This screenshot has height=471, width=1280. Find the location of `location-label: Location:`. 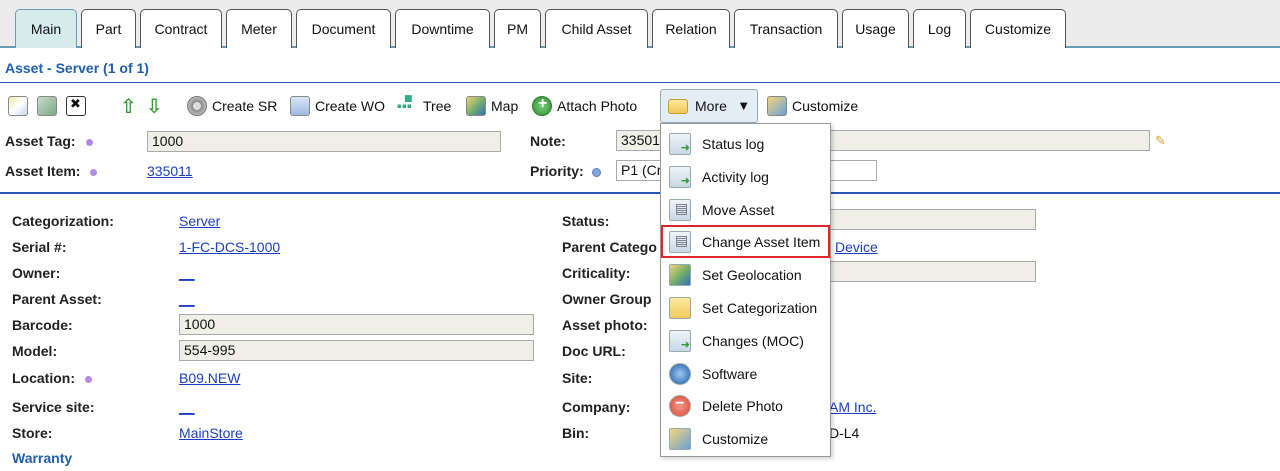

location-label: Location: is located at coordinates (52, 378).